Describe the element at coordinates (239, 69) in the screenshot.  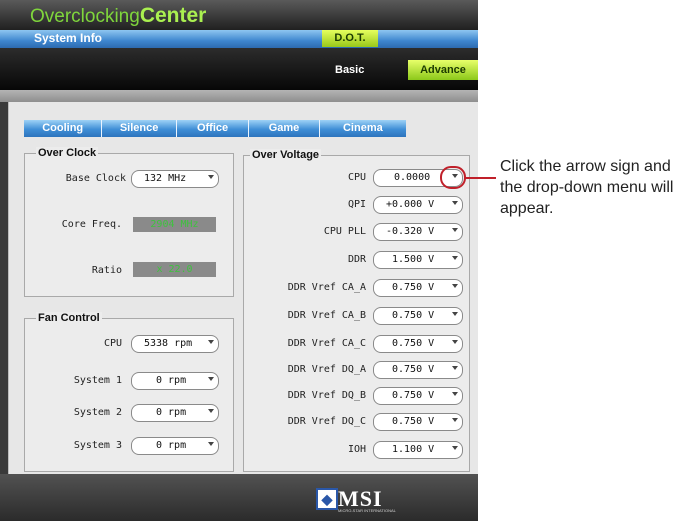
I see `sub-tab-bar` at that location.